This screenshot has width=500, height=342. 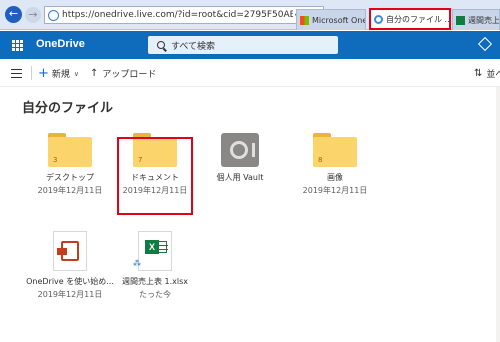 I want to click on vault-tile: 個人用 Vault, so click(x=240, y=158).